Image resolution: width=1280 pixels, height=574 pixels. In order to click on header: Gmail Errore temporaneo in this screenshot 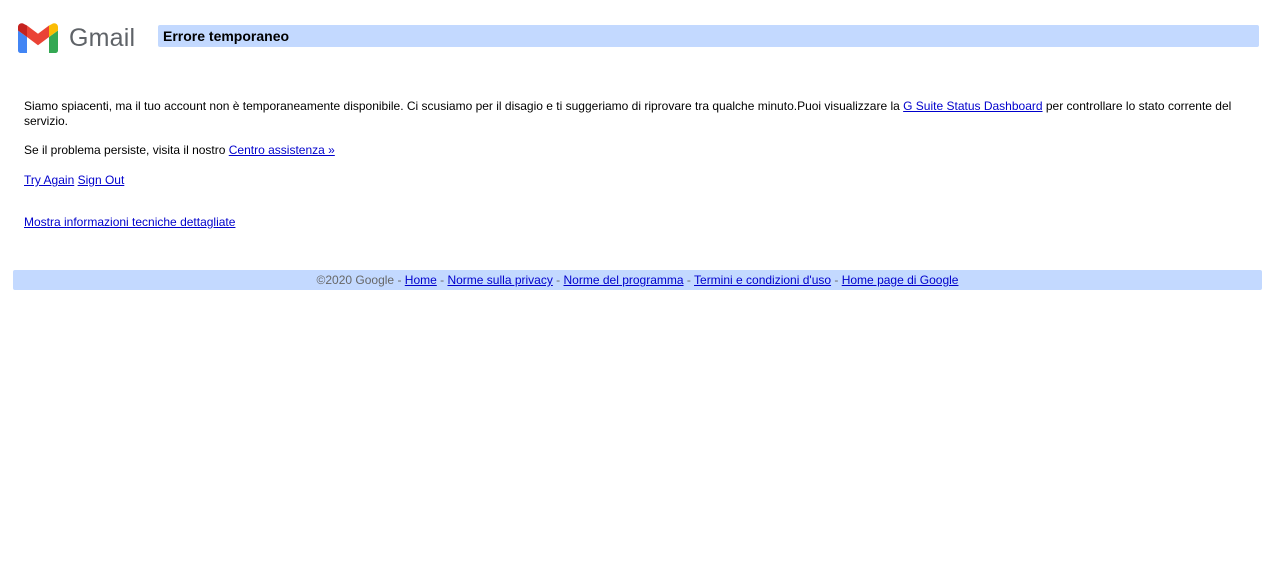, I will do `click(640, 30)`.